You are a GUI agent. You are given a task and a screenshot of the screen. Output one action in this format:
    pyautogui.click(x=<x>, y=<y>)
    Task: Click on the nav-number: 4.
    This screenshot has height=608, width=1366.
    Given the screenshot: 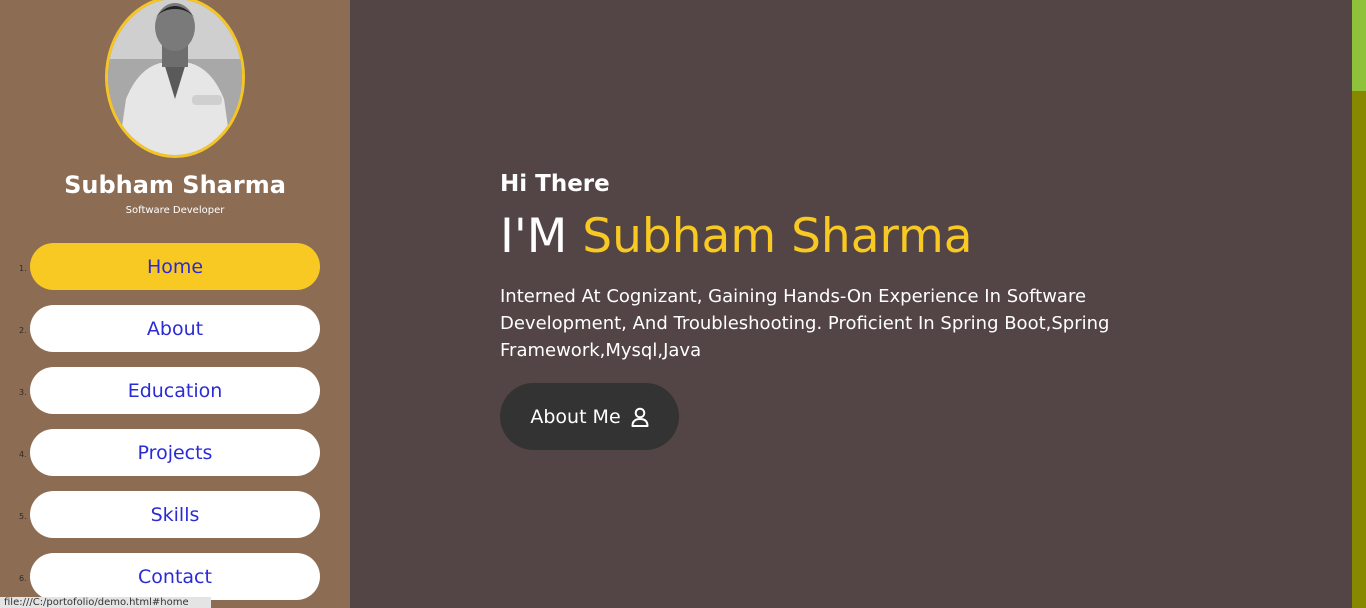 What is the action you would take?
    pyautogui.click(x=23, y=454)
    